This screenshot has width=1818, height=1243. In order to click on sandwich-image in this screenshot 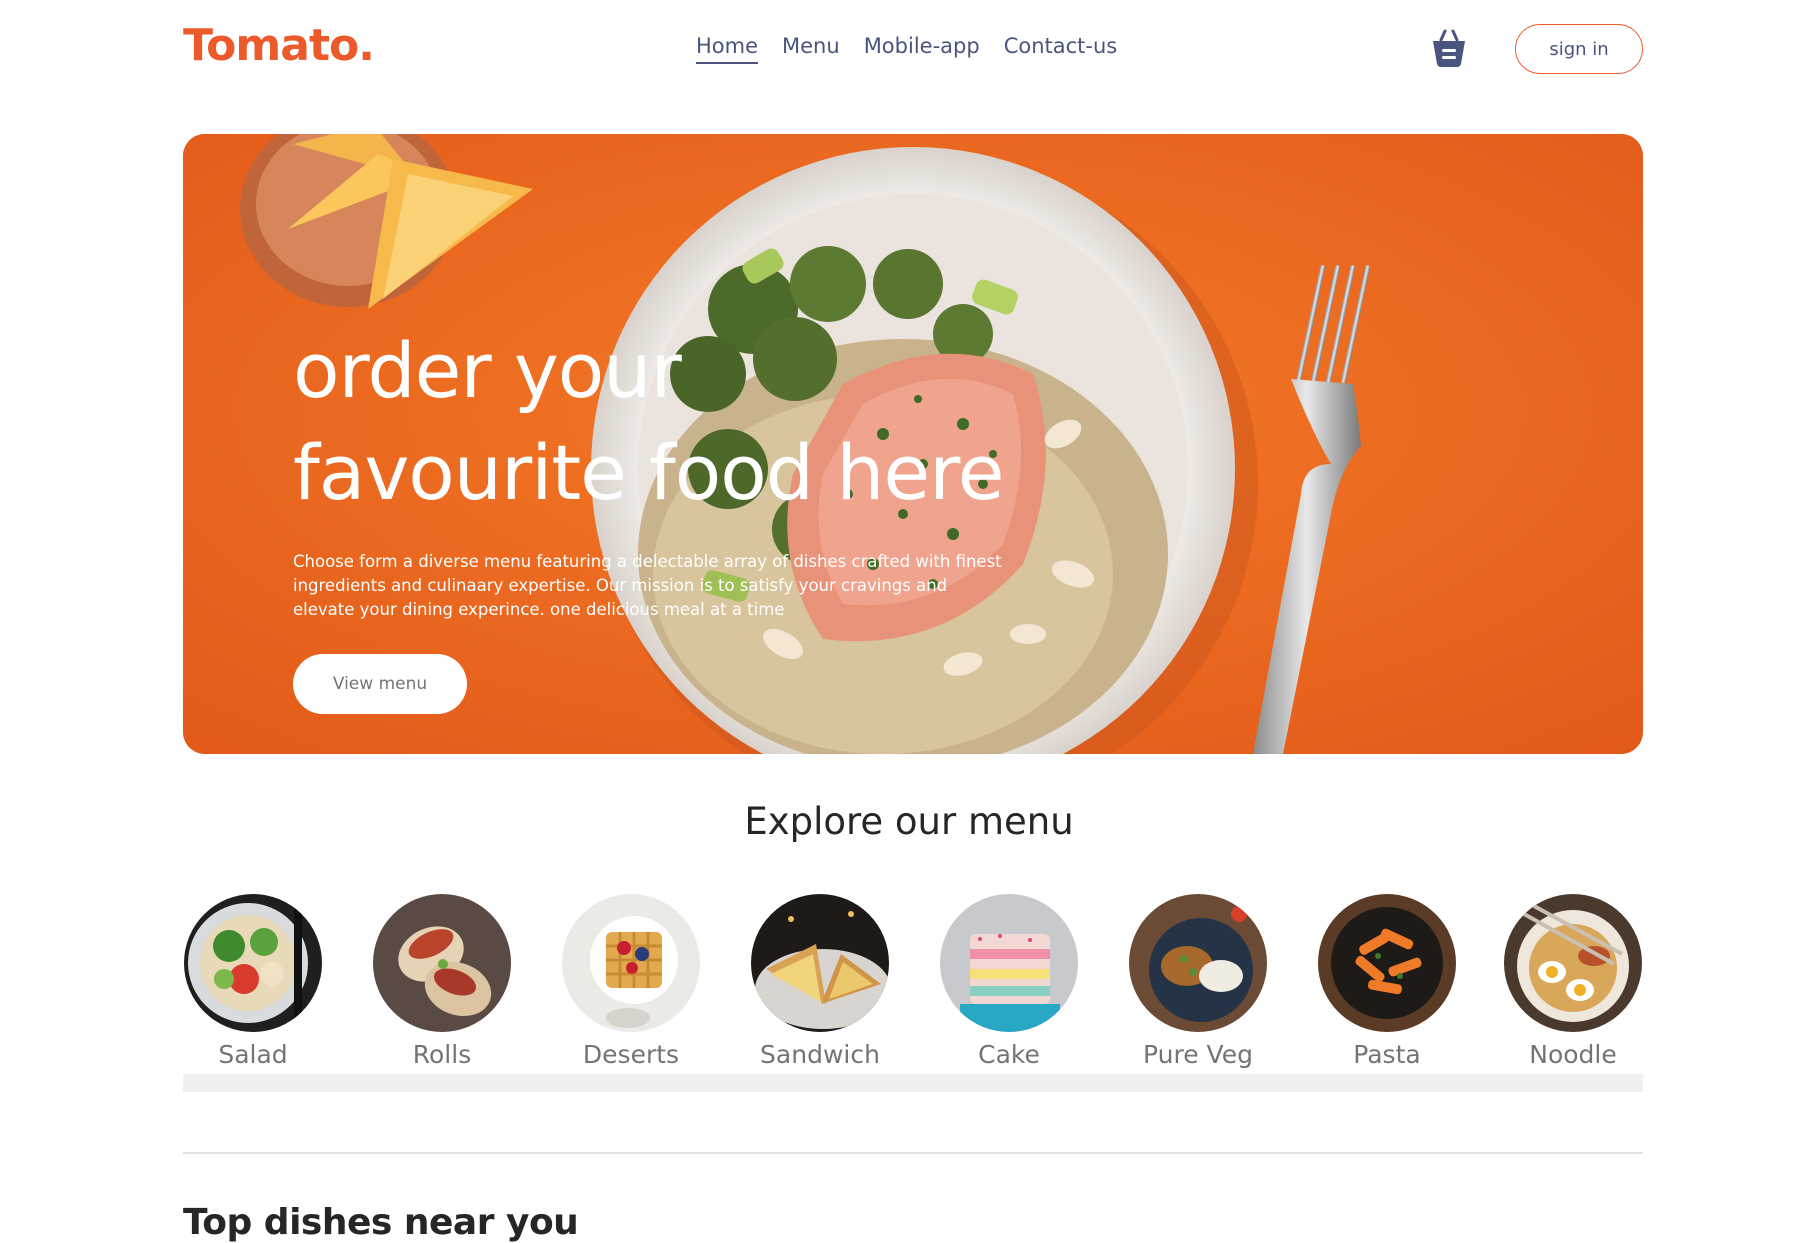, I will do `click(820, 963)`.